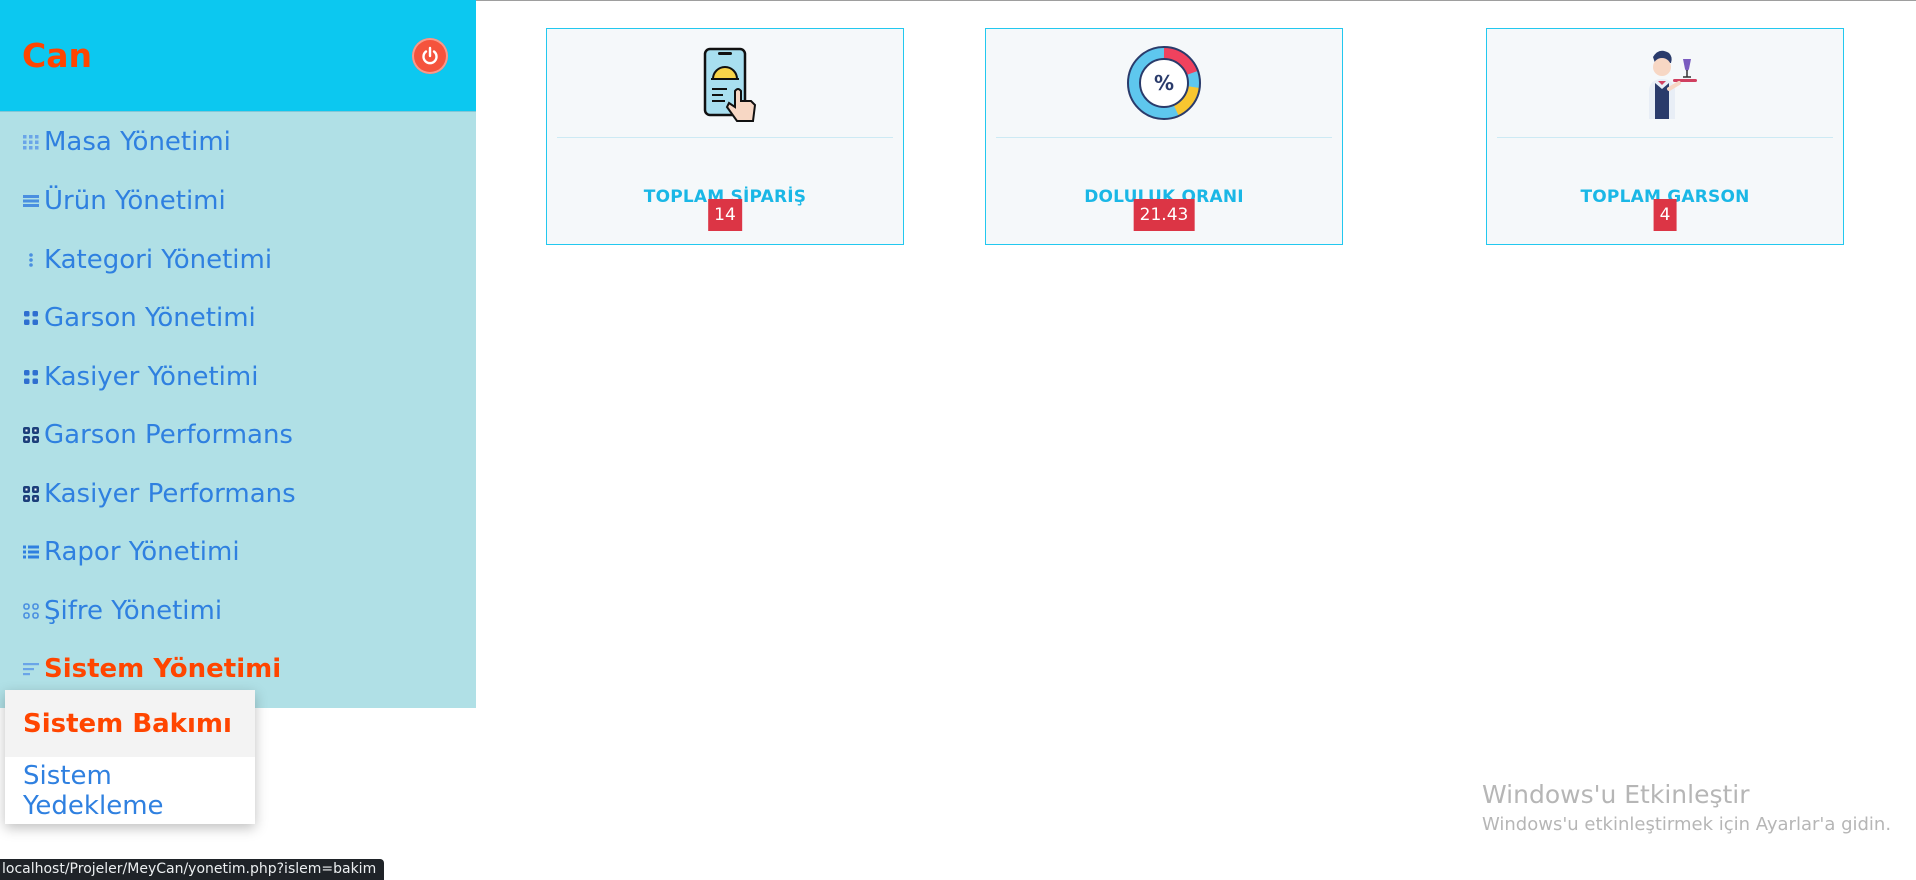 Image resolution: width=1916 pixels, height=880 pixels. Describe the element at coordinates (1665, 83) in the screenshot. I see `waiter-icon` at that location.